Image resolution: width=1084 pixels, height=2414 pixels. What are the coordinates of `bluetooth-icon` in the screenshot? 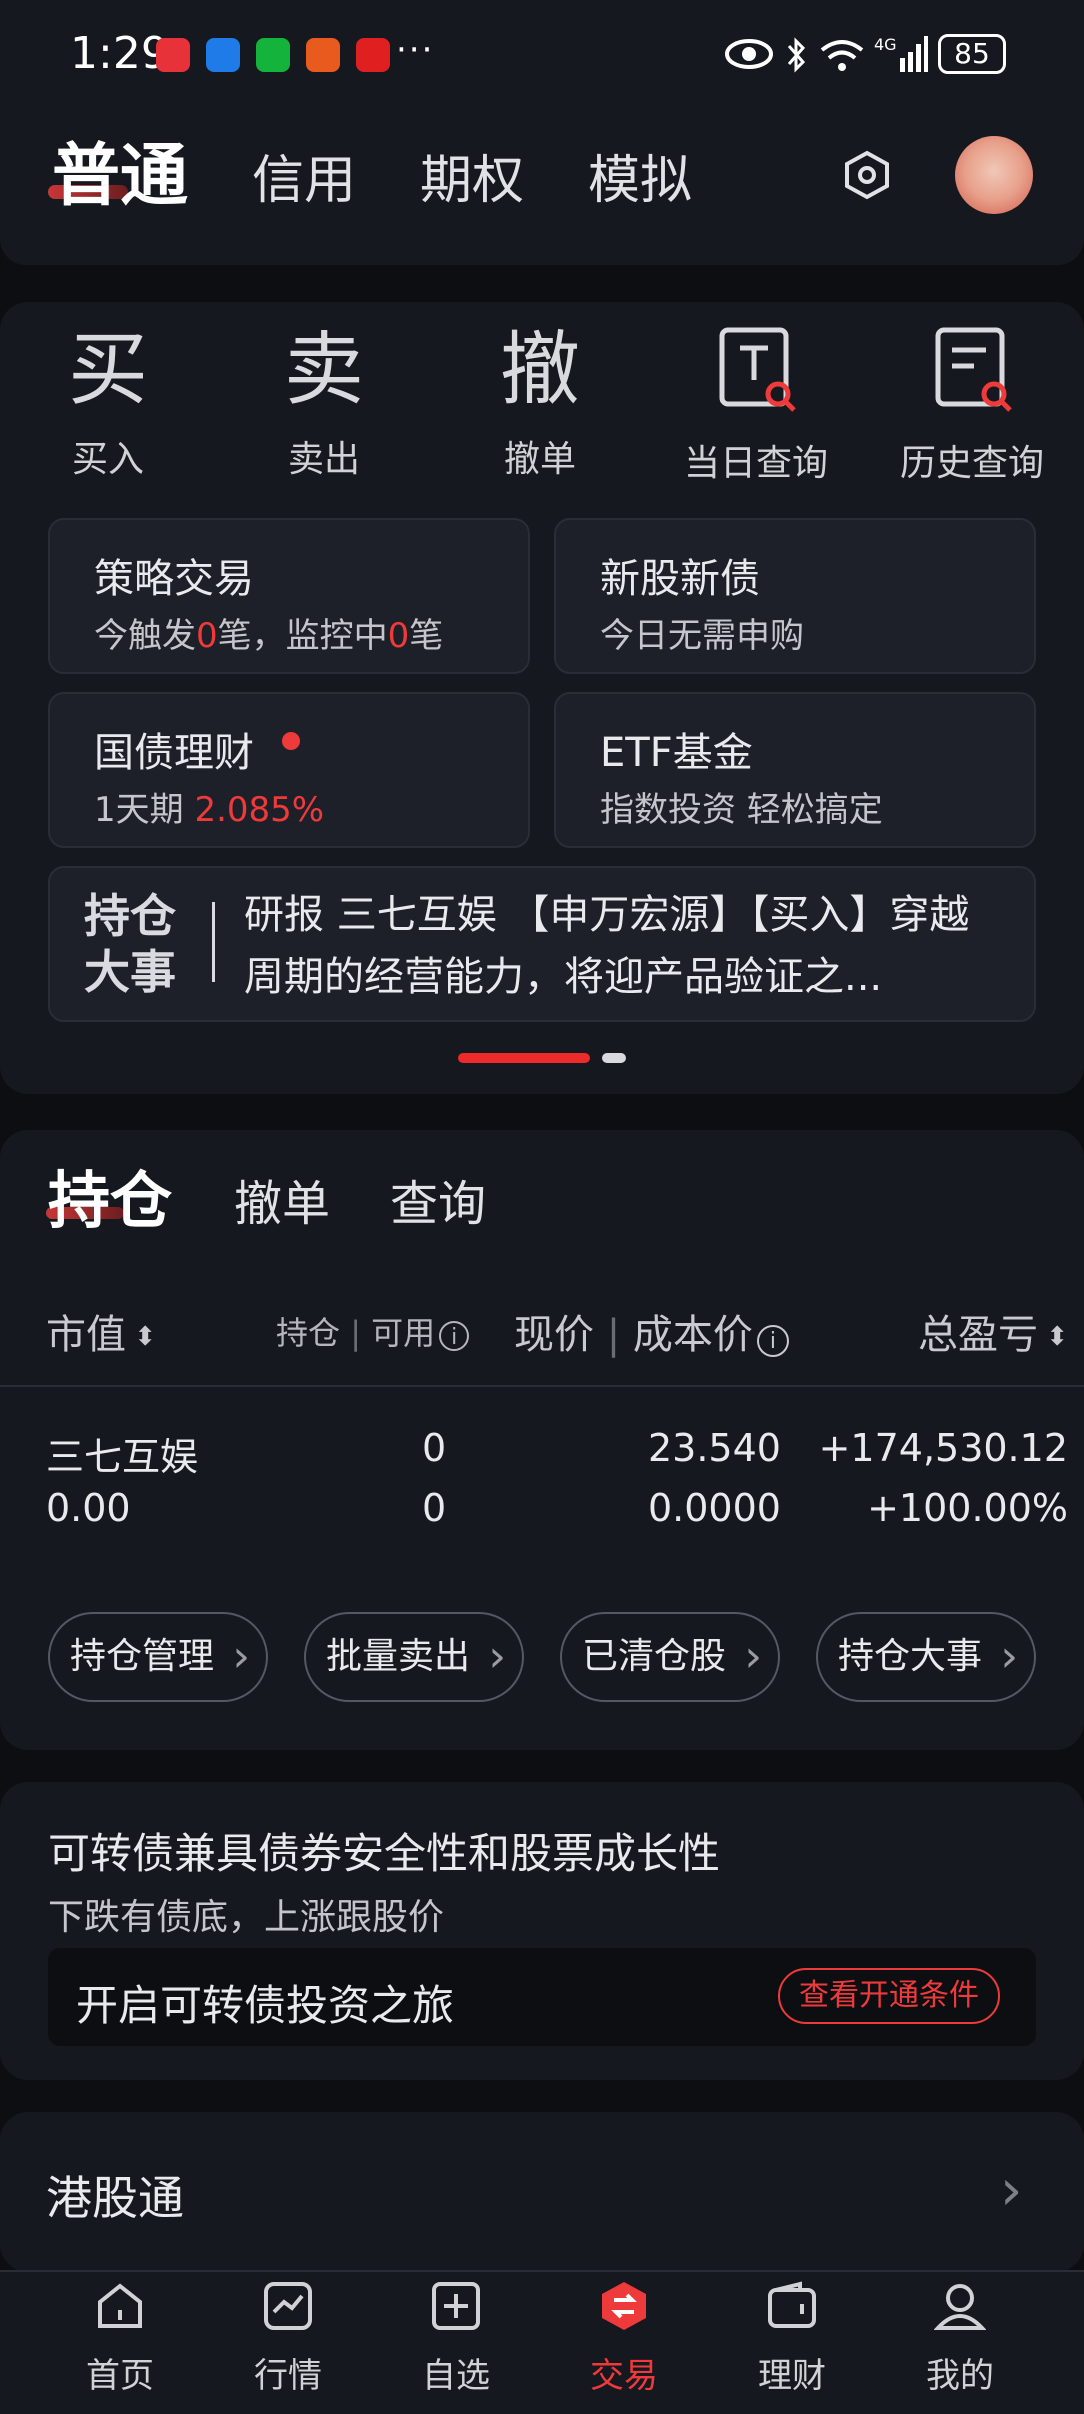 It's located at (796, 55).